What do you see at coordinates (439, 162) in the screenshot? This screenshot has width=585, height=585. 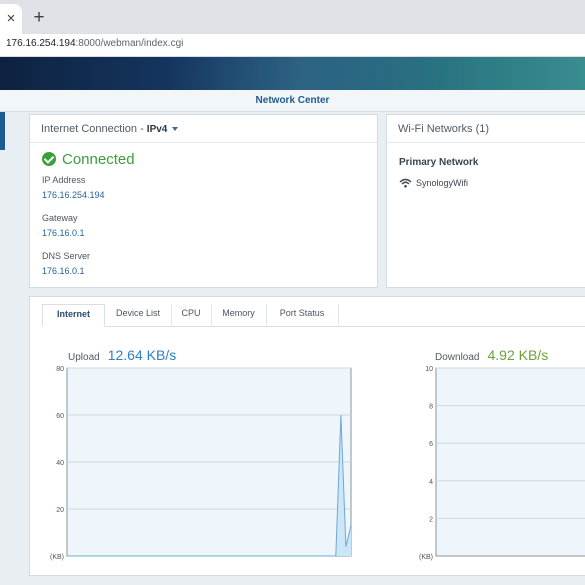 I see `primary-network-label: Primary Network` at bounding box center [439, 162].